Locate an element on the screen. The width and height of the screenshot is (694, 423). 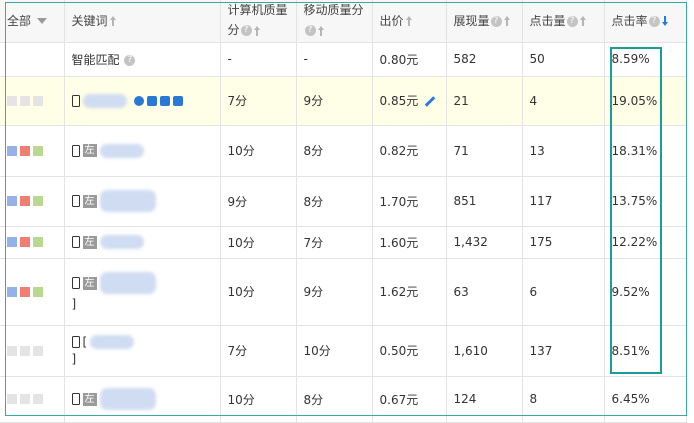
keyword-bracket: ] is located at coordinates (74, 304).